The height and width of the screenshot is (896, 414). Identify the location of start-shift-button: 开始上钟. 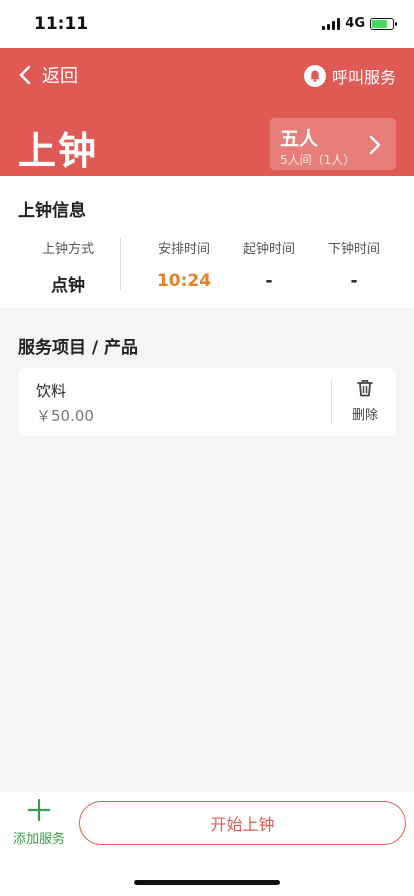
(242, 823).